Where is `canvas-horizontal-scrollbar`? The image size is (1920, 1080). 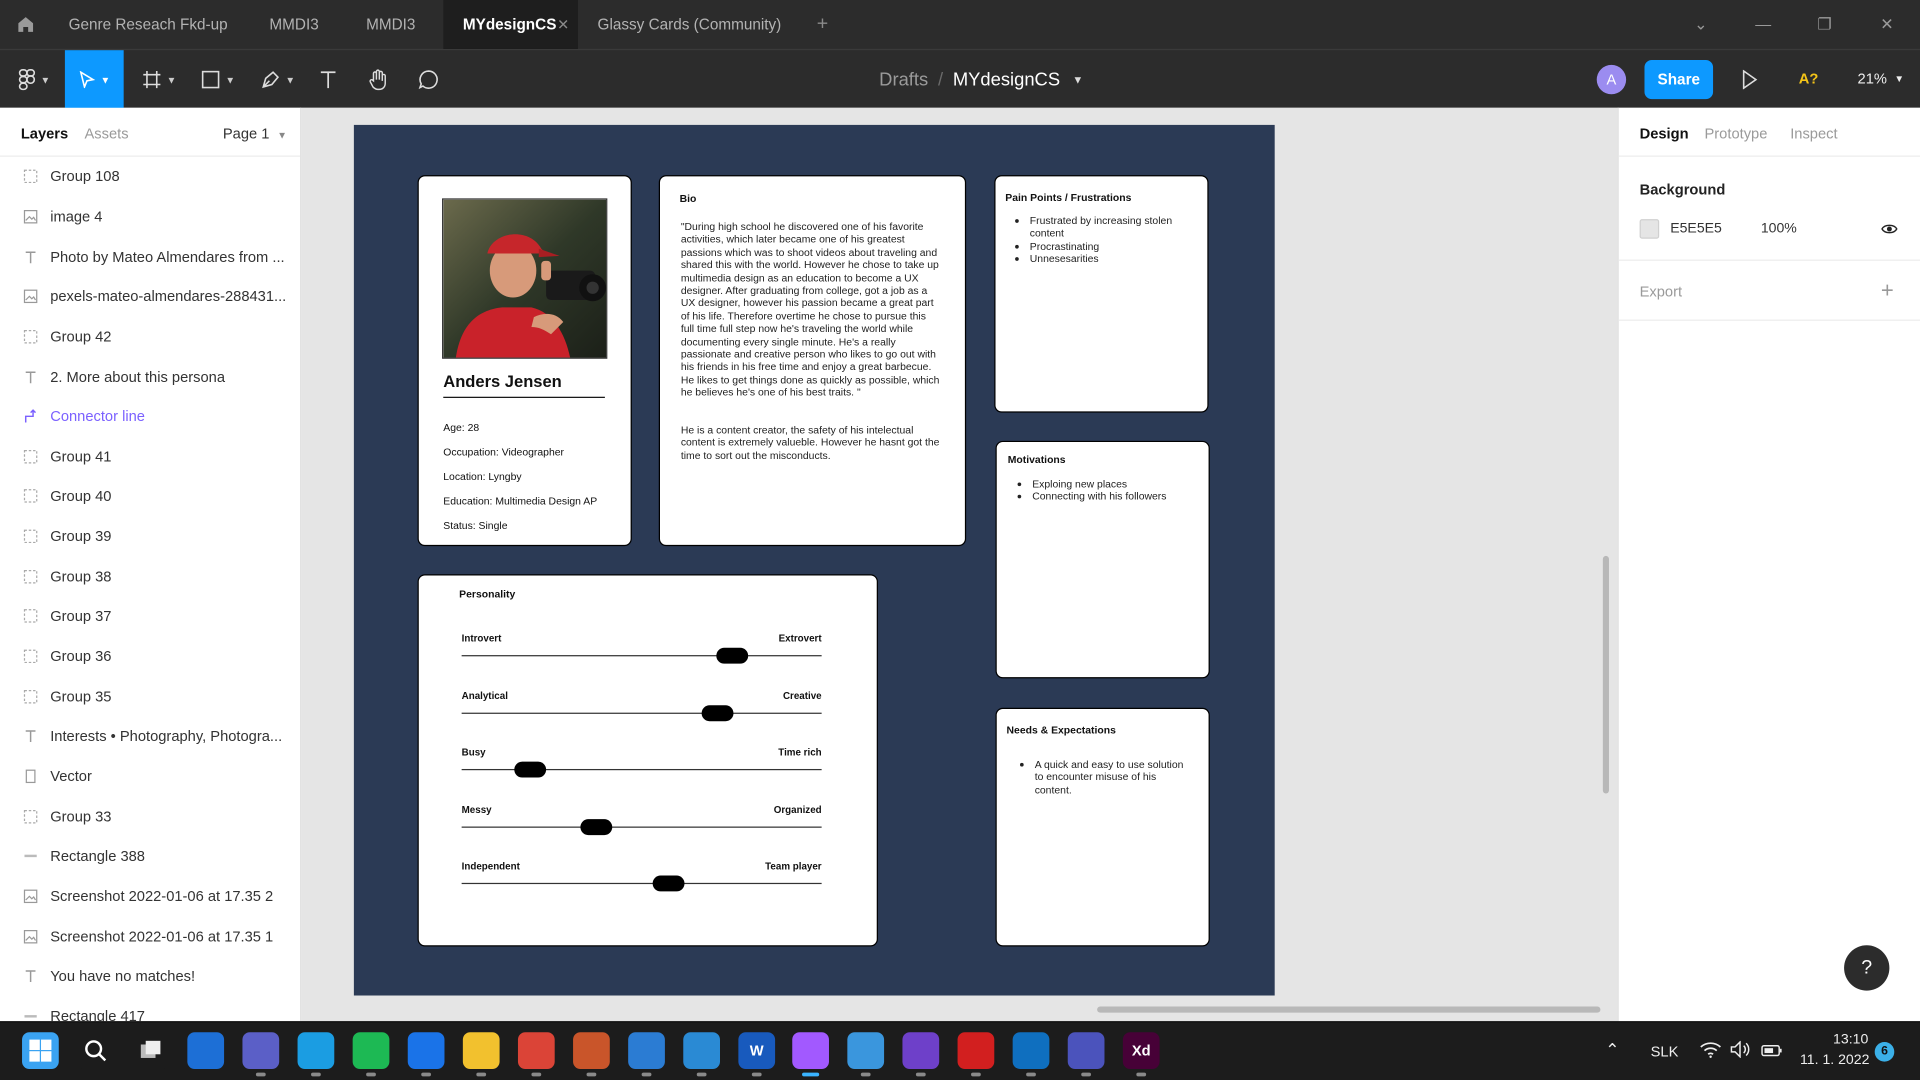 canvas-horizontal-scrollbar is located at coordinates (1349, 1009).